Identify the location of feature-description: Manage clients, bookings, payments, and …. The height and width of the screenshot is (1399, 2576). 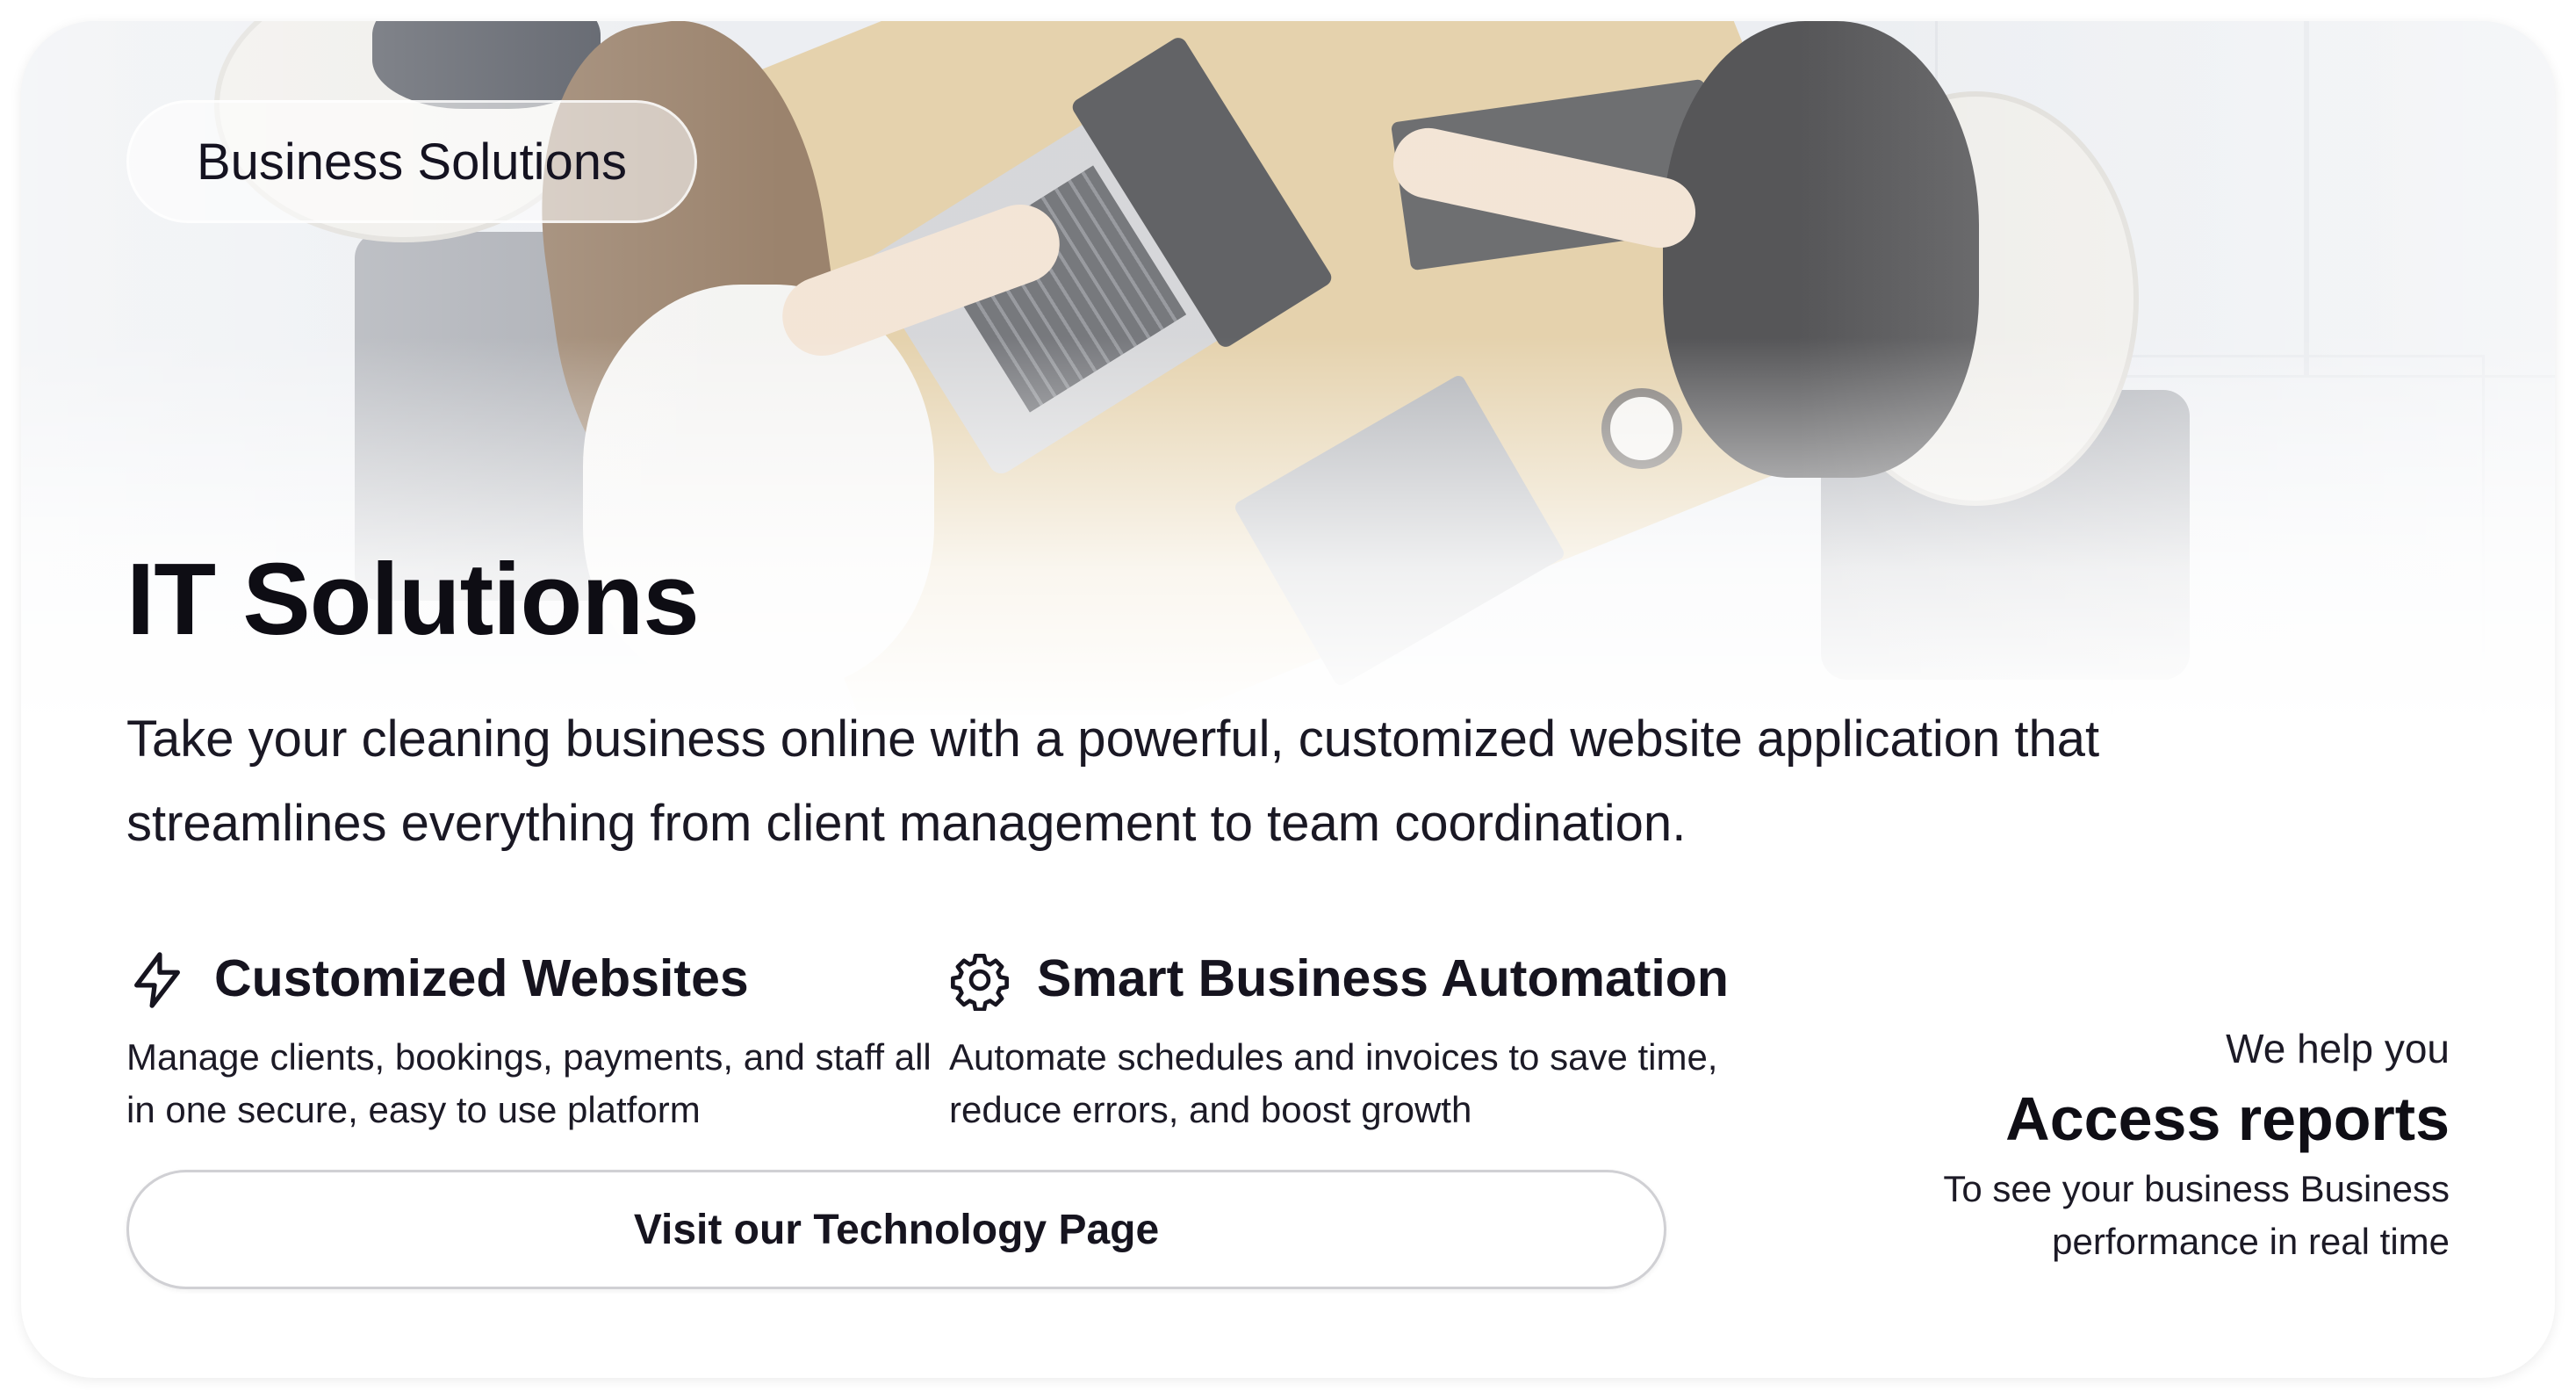
(529, 1083).